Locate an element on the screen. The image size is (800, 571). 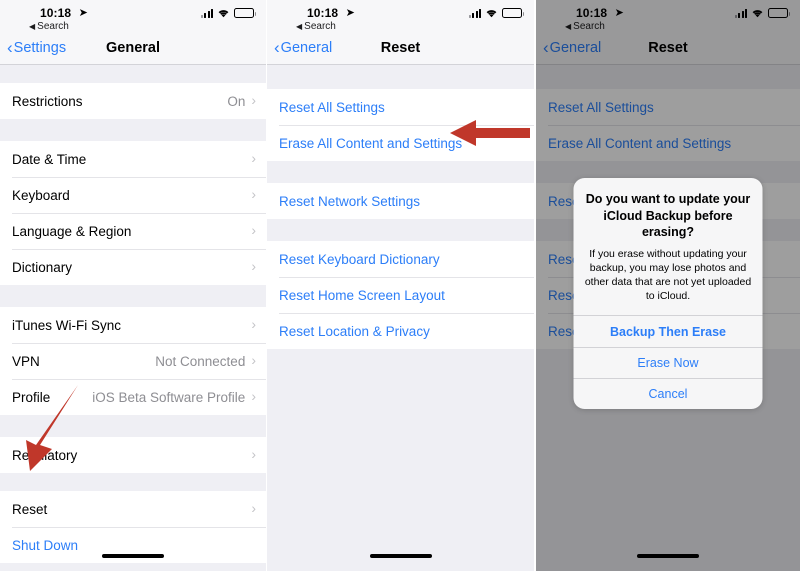
row-label: Reset is located at coordinates (30, 509).